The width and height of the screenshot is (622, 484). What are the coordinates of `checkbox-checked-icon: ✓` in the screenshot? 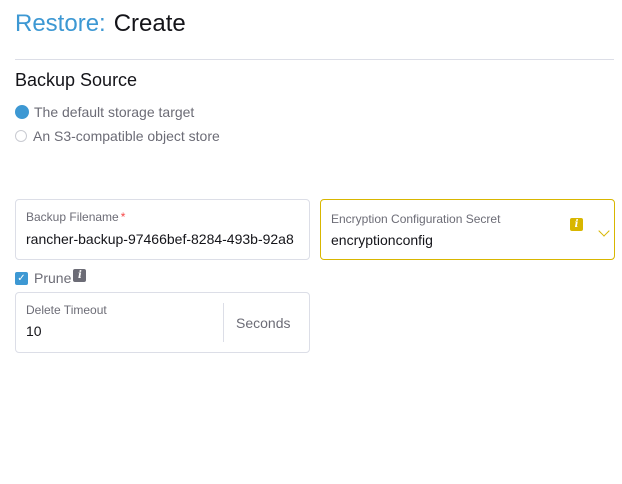 It's located at (21, 278).